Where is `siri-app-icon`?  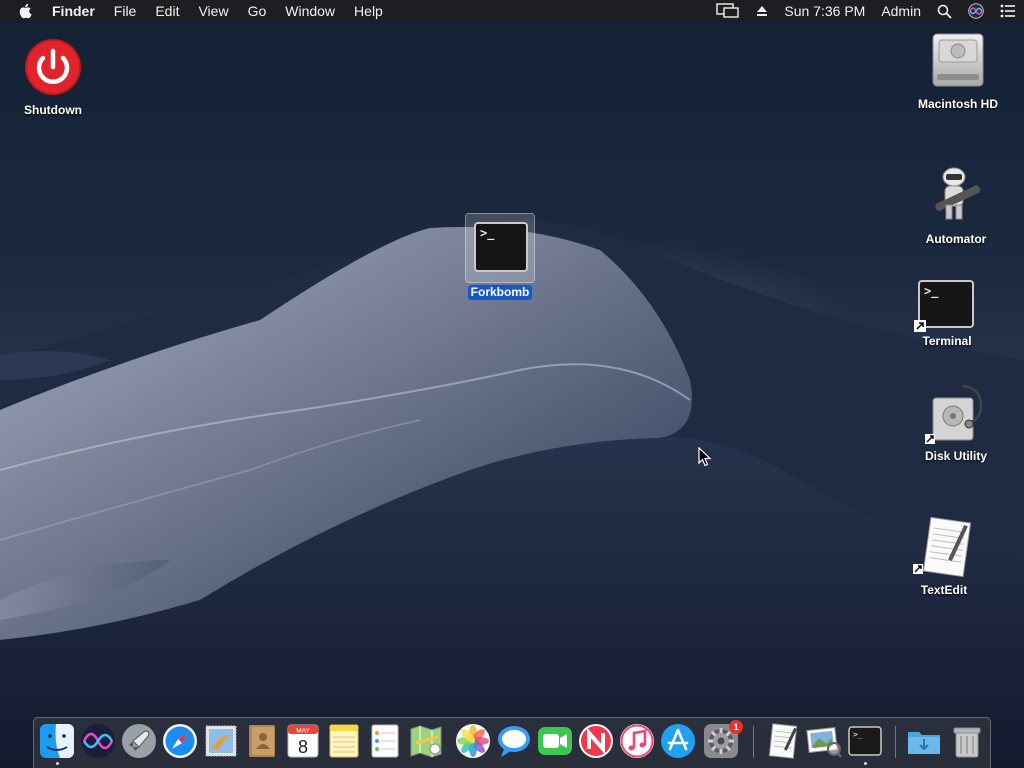
siri-app-icon is located at coordinates (98, 741).